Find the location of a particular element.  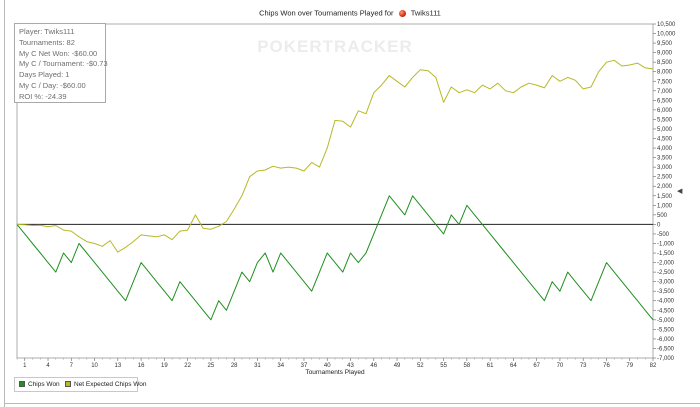

stat-line: Player: Twiks111 is located at coordinates (47, 31).